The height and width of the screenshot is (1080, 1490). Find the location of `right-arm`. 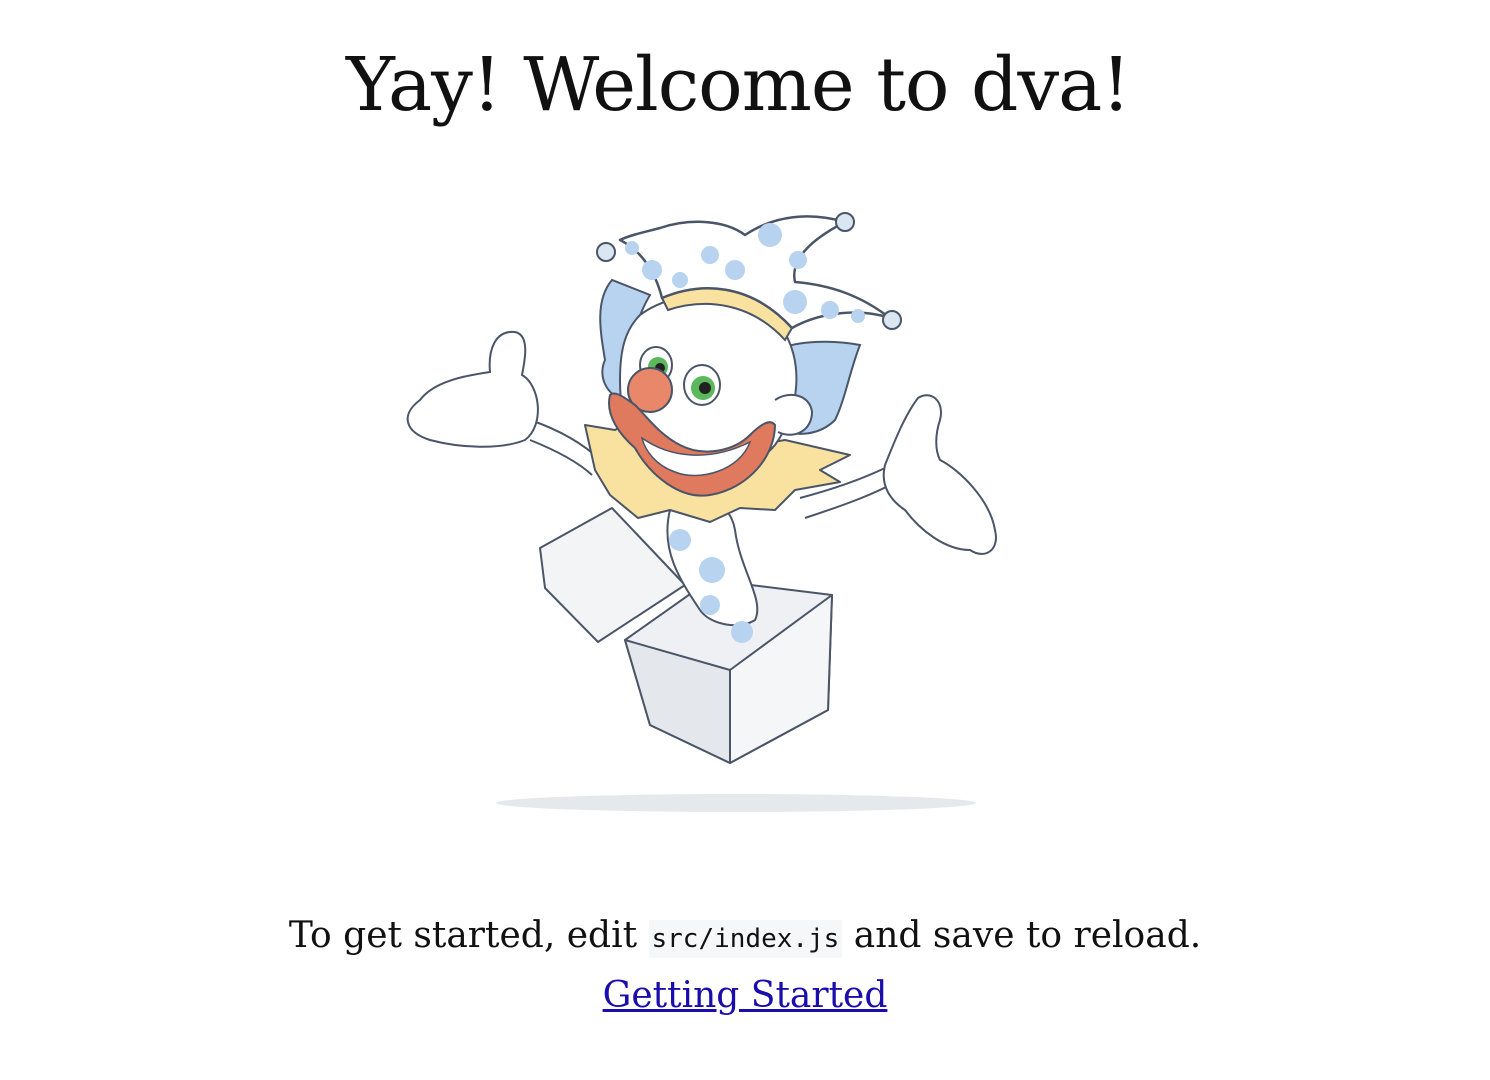

right-arm is located at coordinates (847, 501).